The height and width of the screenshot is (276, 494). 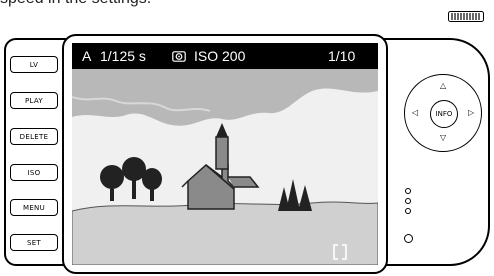 What do you see at coordinates (34, 136) in the screenshot?
I see `delete-button: DELETE` at bounding box center [34, 136].